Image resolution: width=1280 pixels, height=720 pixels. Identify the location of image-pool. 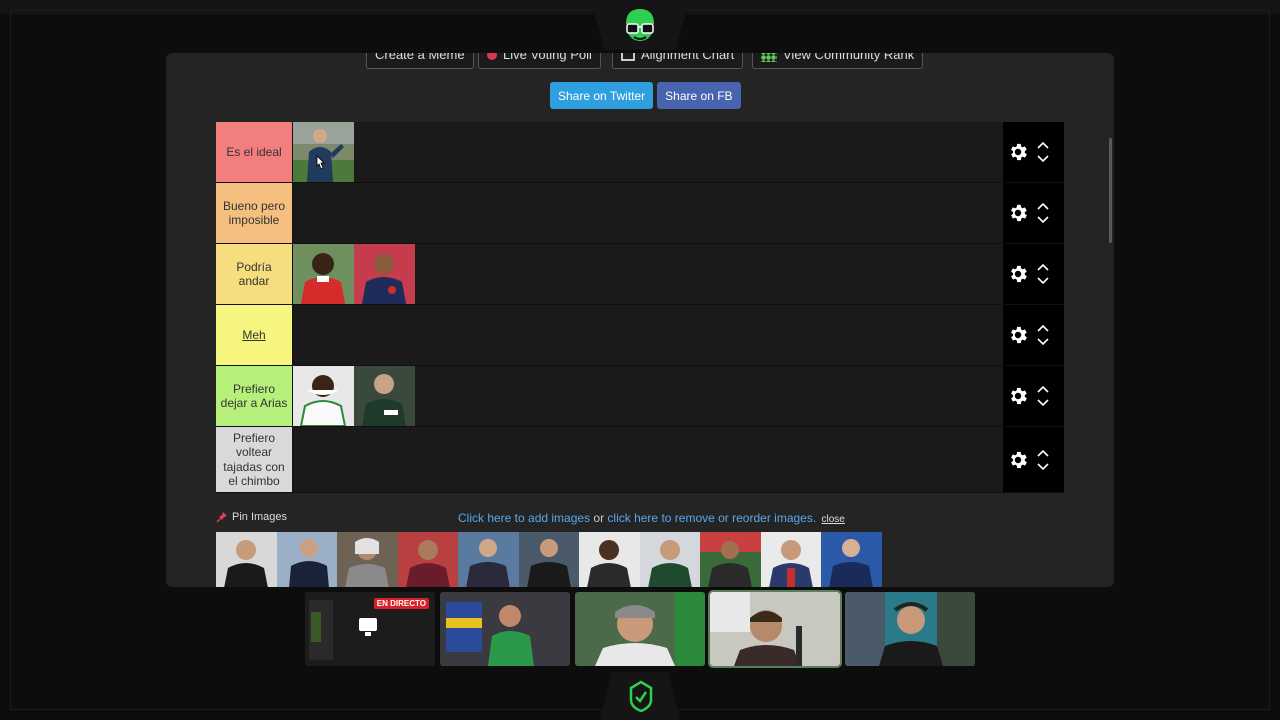
(549, 559).